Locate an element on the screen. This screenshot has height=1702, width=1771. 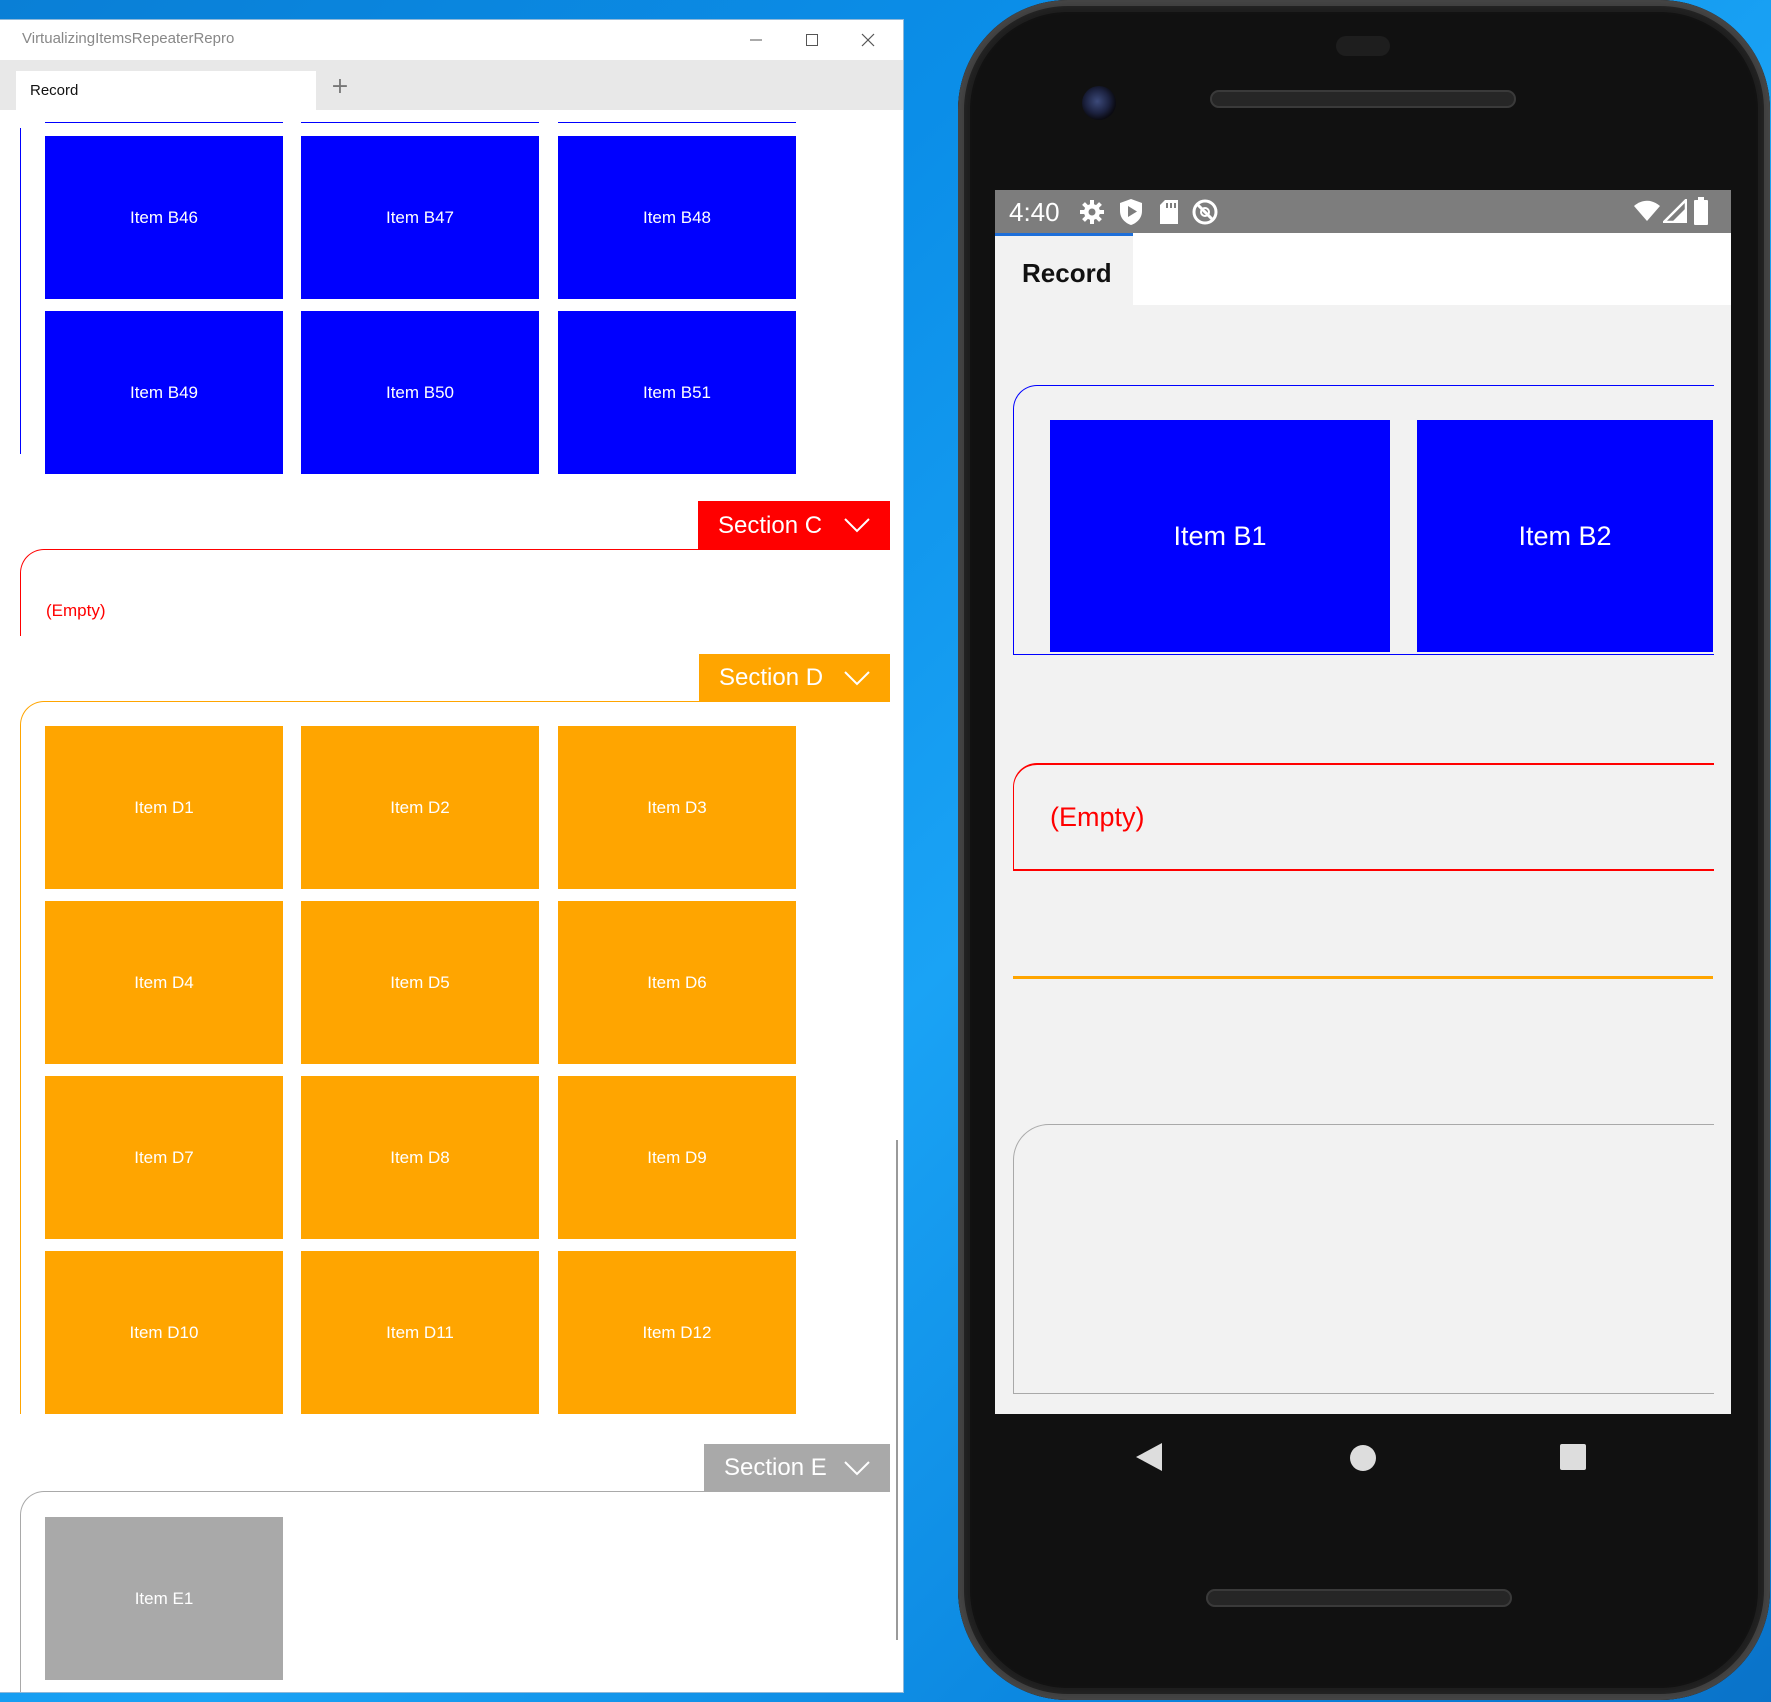
minimize-button is located at coordinates (756, 40).